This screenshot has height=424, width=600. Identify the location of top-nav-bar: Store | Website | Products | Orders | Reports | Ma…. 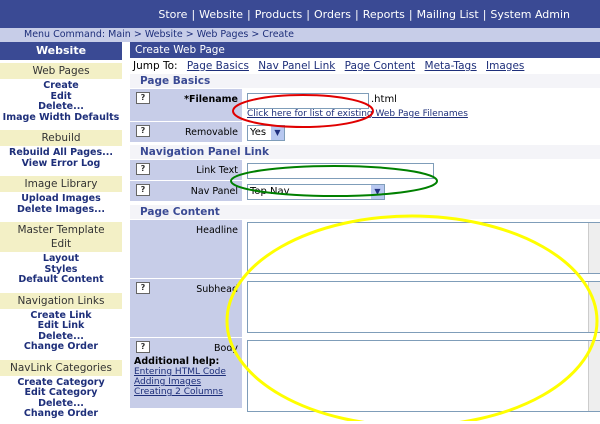
(300, 14).